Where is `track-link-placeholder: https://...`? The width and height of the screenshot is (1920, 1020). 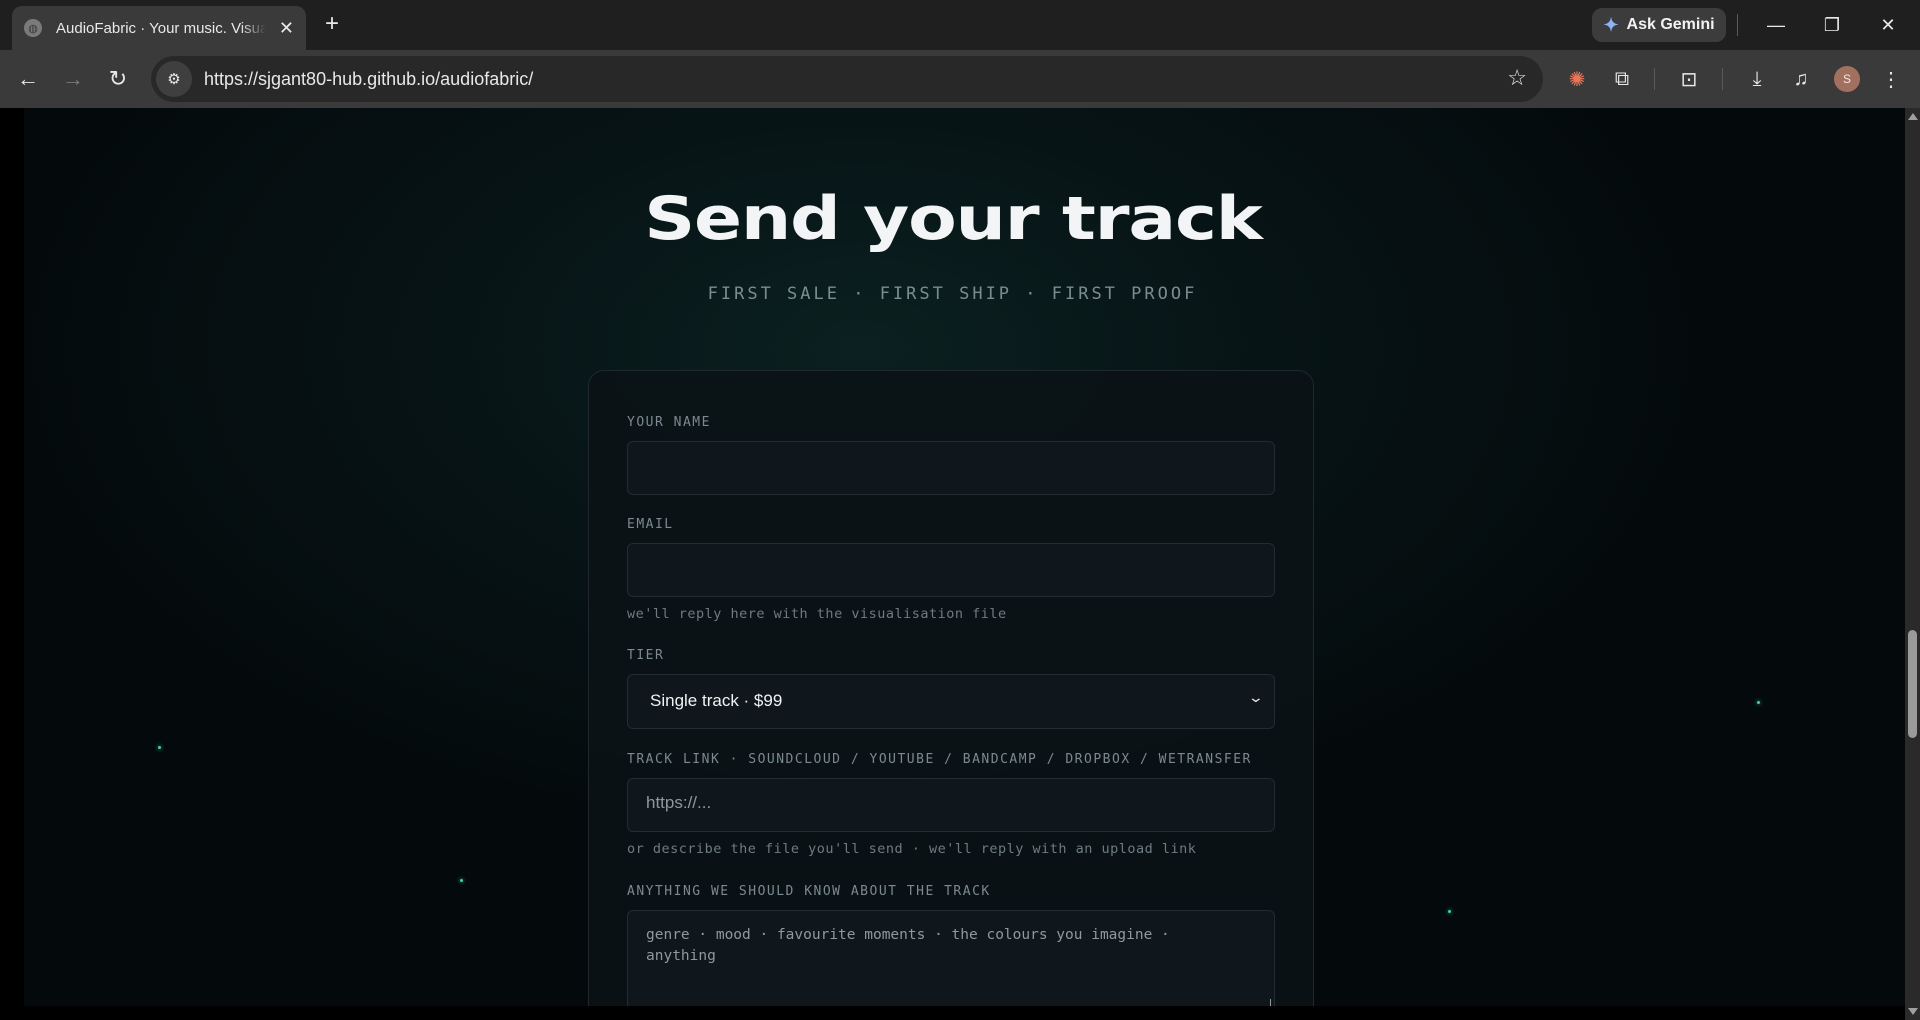 track-link-placeholder: https://... is located at coordinates (679, 802).